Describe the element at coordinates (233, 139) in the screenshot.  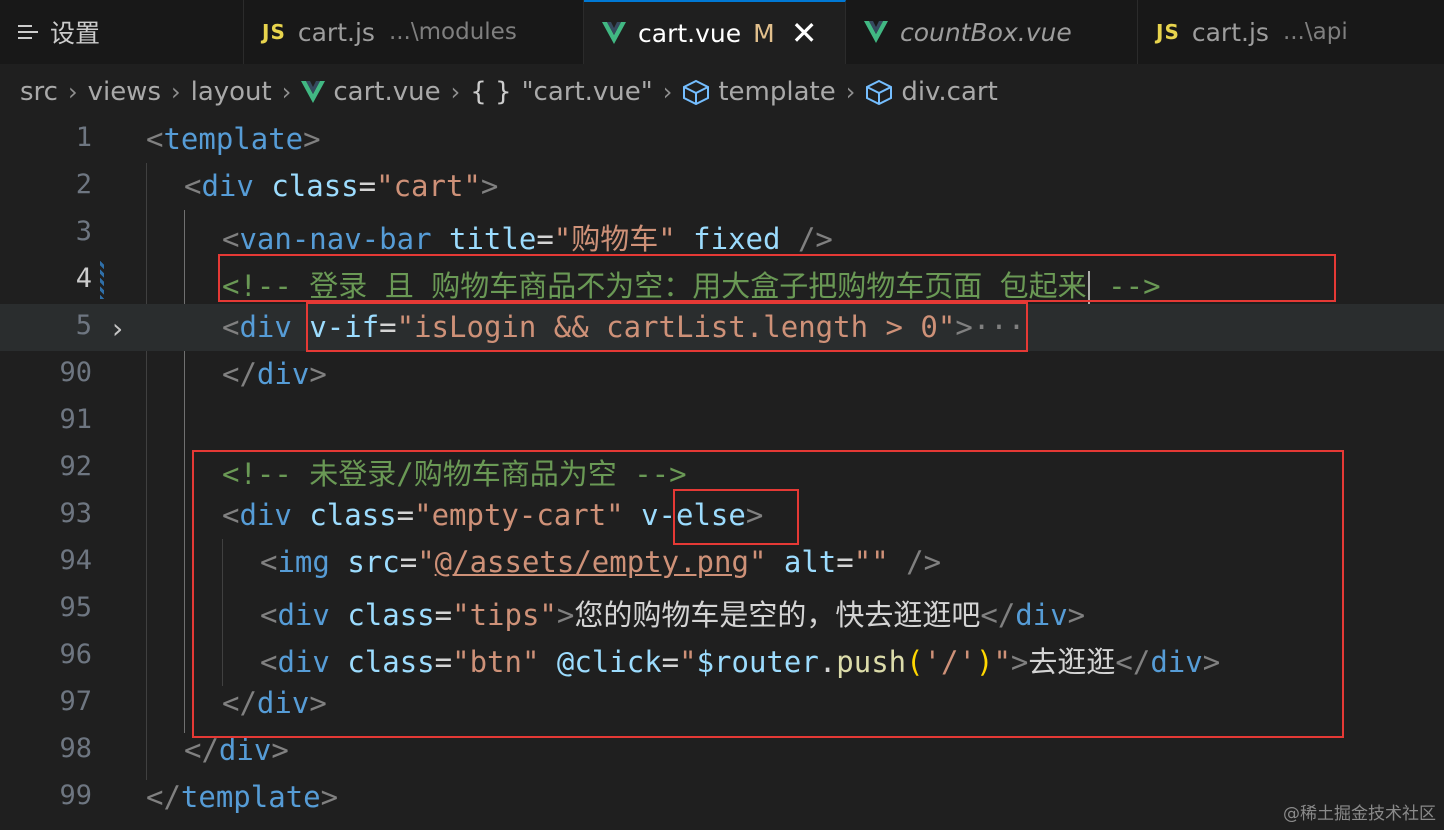
I see `code-text: <template>` at that location.